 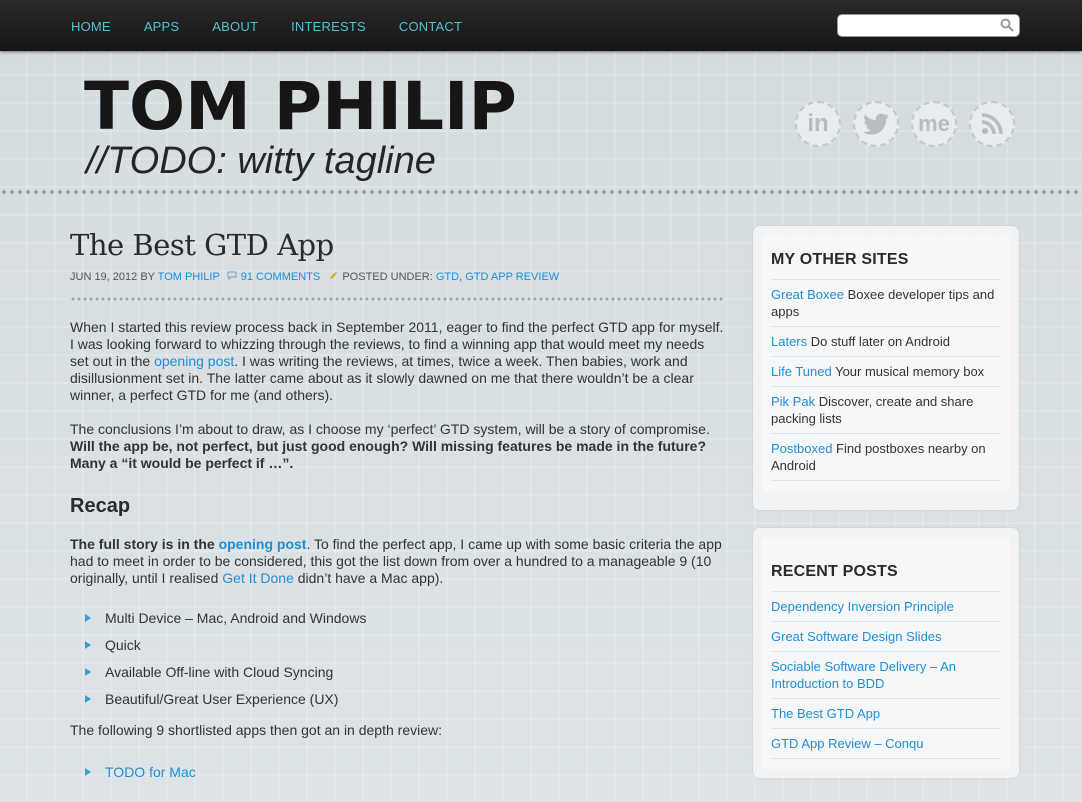 I want to click on app-link-todo-for-mac: TODO for Mac, so click(x=150, y=772).